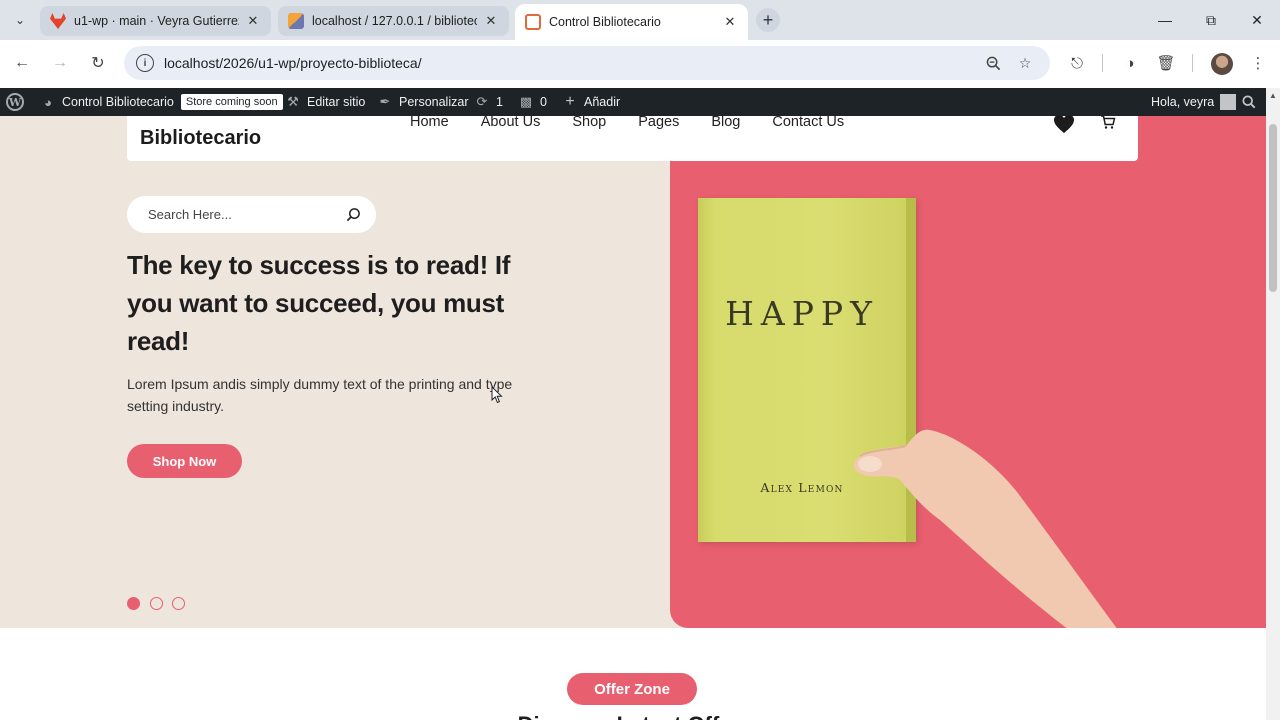  Describe the element at coordinates (1165, 20) in the screenshot. I see `minimize-icon: —` at that location.